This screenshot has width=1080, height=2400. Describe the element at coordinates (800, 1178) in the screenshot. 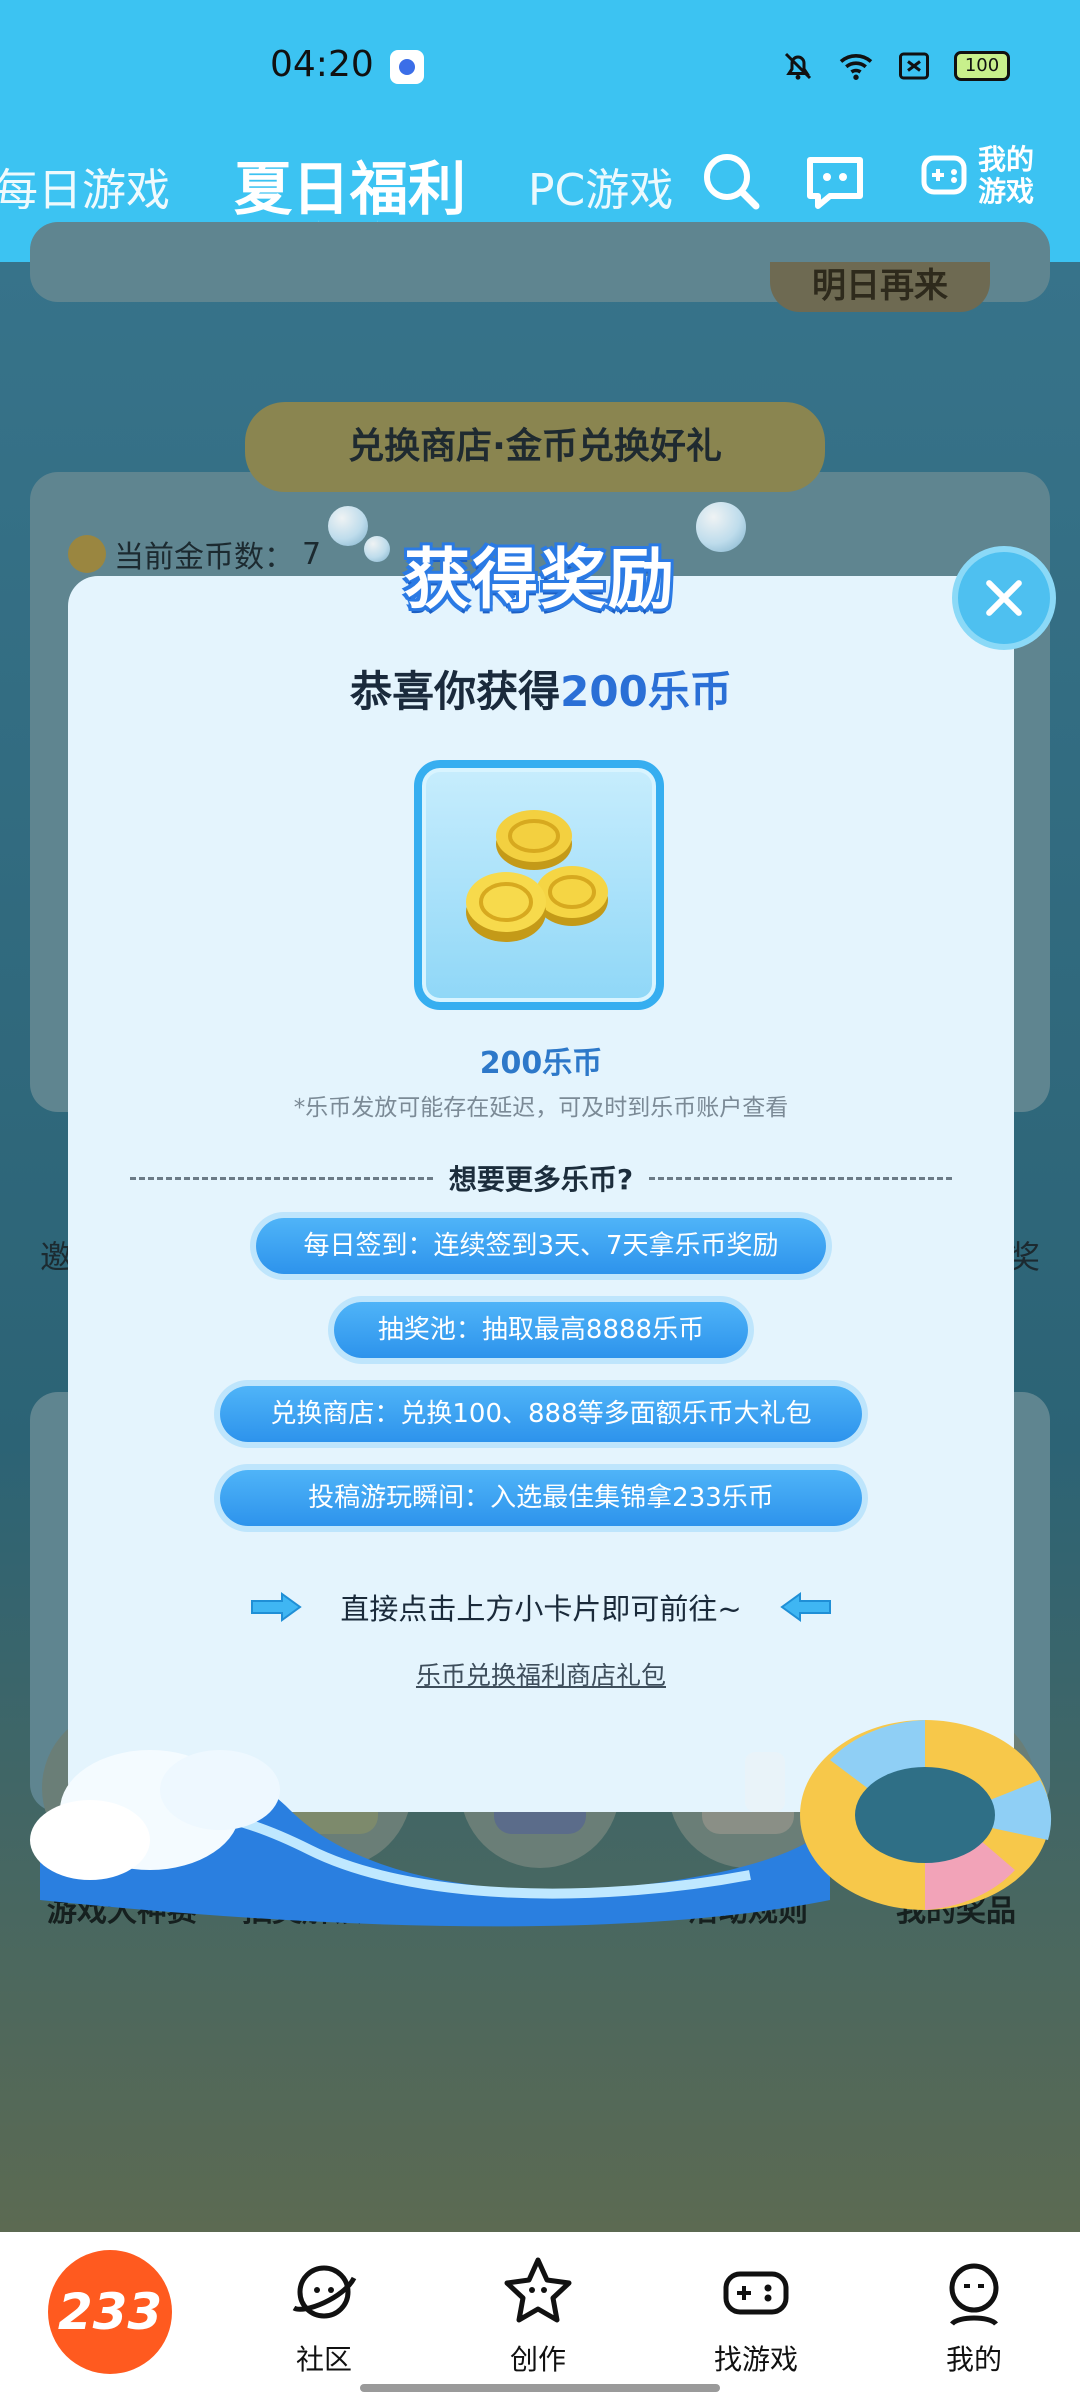

I see `divider-dash-right` at that location.